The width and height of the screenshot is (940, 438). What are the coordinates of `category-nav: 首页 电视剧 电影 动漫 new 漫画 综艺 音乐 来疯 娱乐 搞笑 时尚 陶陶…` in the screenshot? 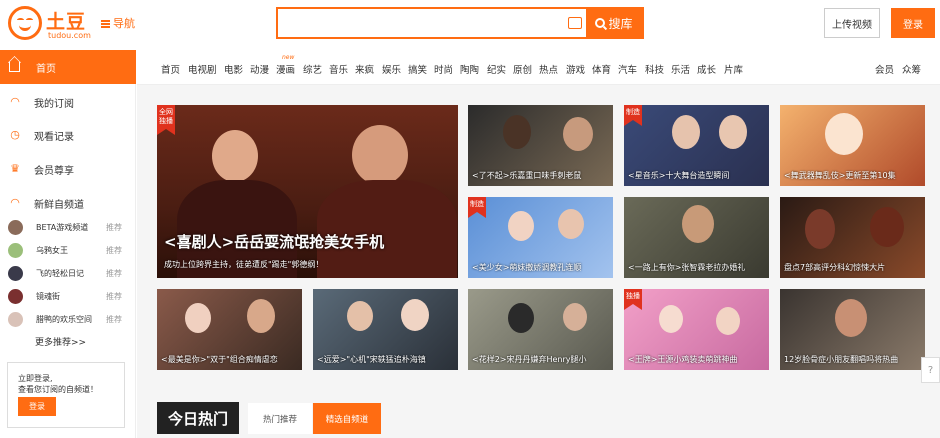 It's located at (538, 67).